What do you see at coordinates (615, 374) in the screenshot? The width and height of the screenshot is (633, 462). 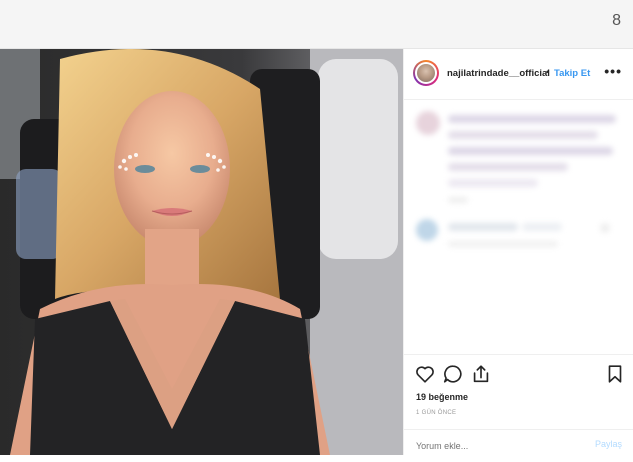 I see `bookmark-icon` at bounding box center [615, 374].